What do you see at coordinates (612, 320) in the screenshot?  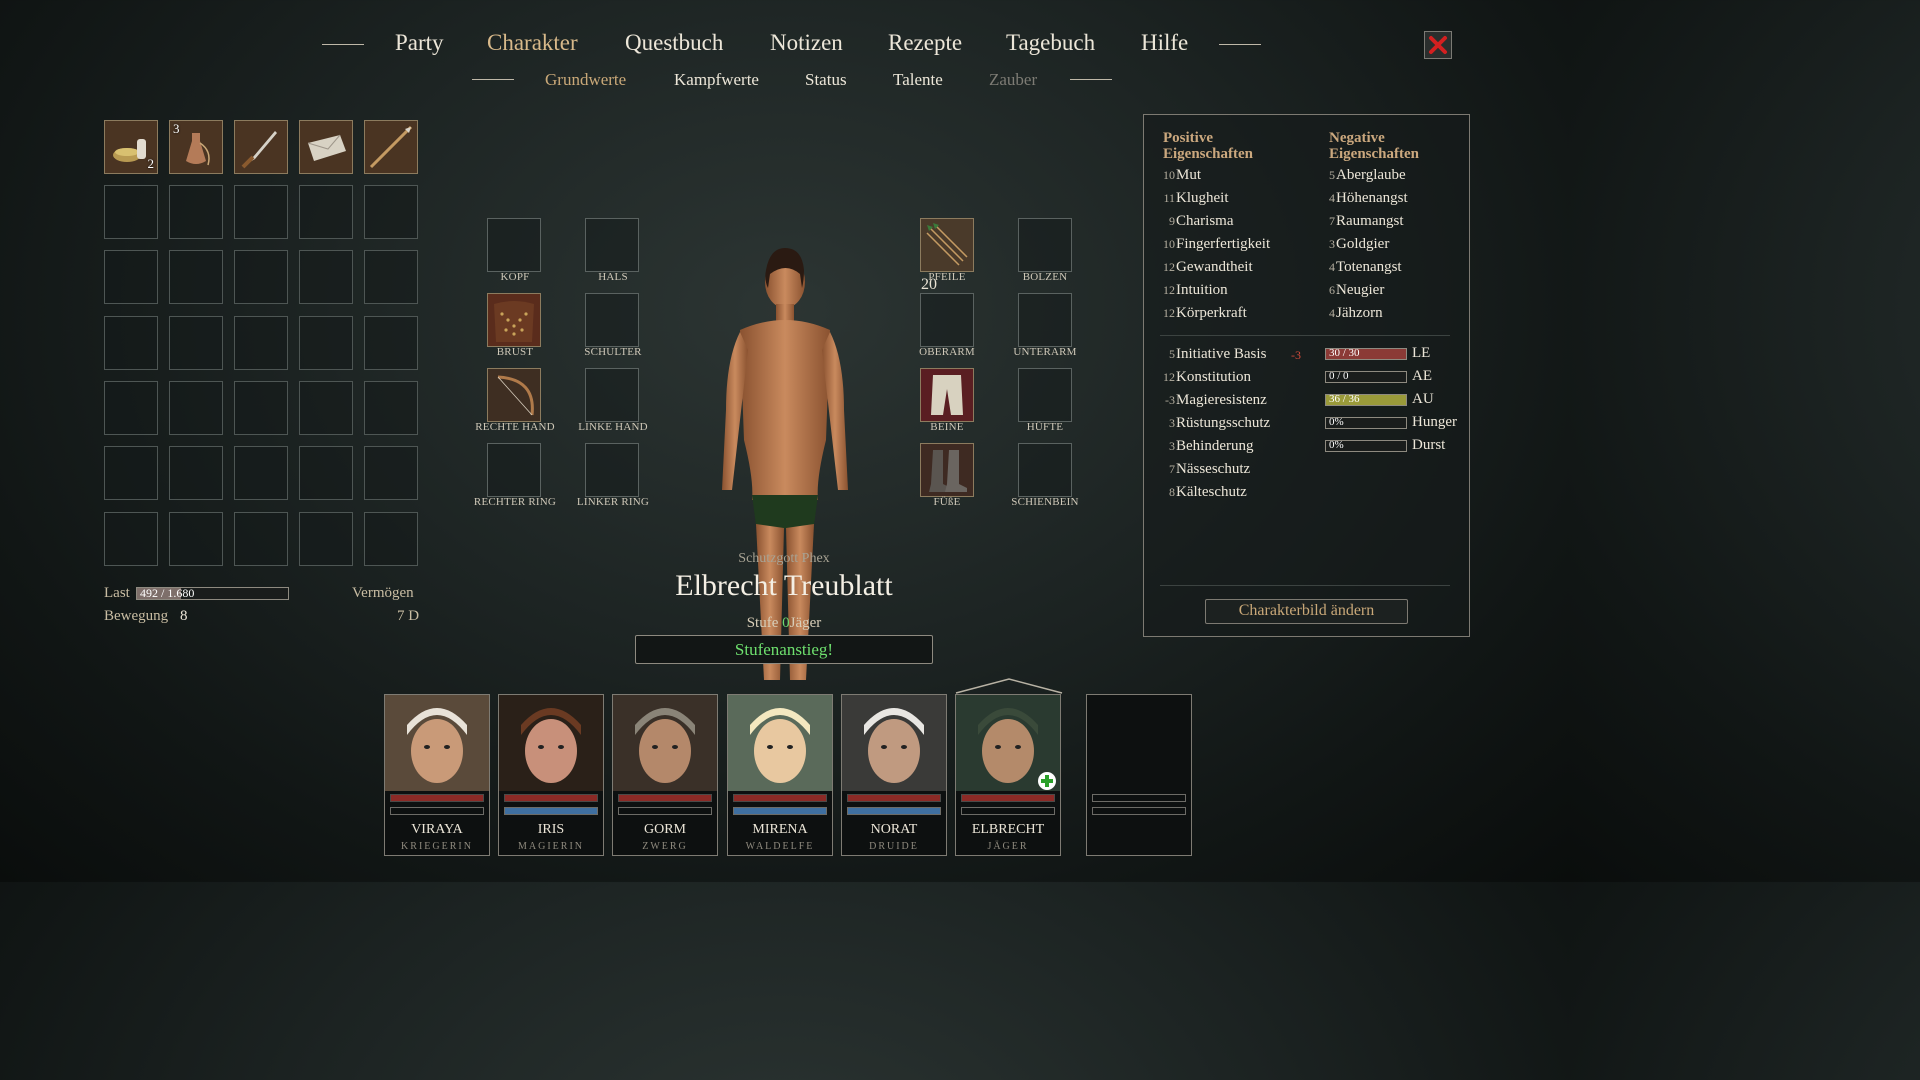 I see `equip-slot-schulter` at bounding box center [612, 320].